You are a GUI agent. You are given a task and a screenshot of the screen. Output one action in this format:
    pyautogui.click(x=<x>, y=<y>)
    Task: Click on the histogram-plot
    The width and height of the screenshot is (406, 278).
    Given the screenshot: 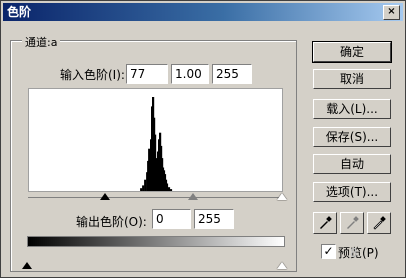 What is the action you would take?
    pyautogui.click(x=156, y=144)
    